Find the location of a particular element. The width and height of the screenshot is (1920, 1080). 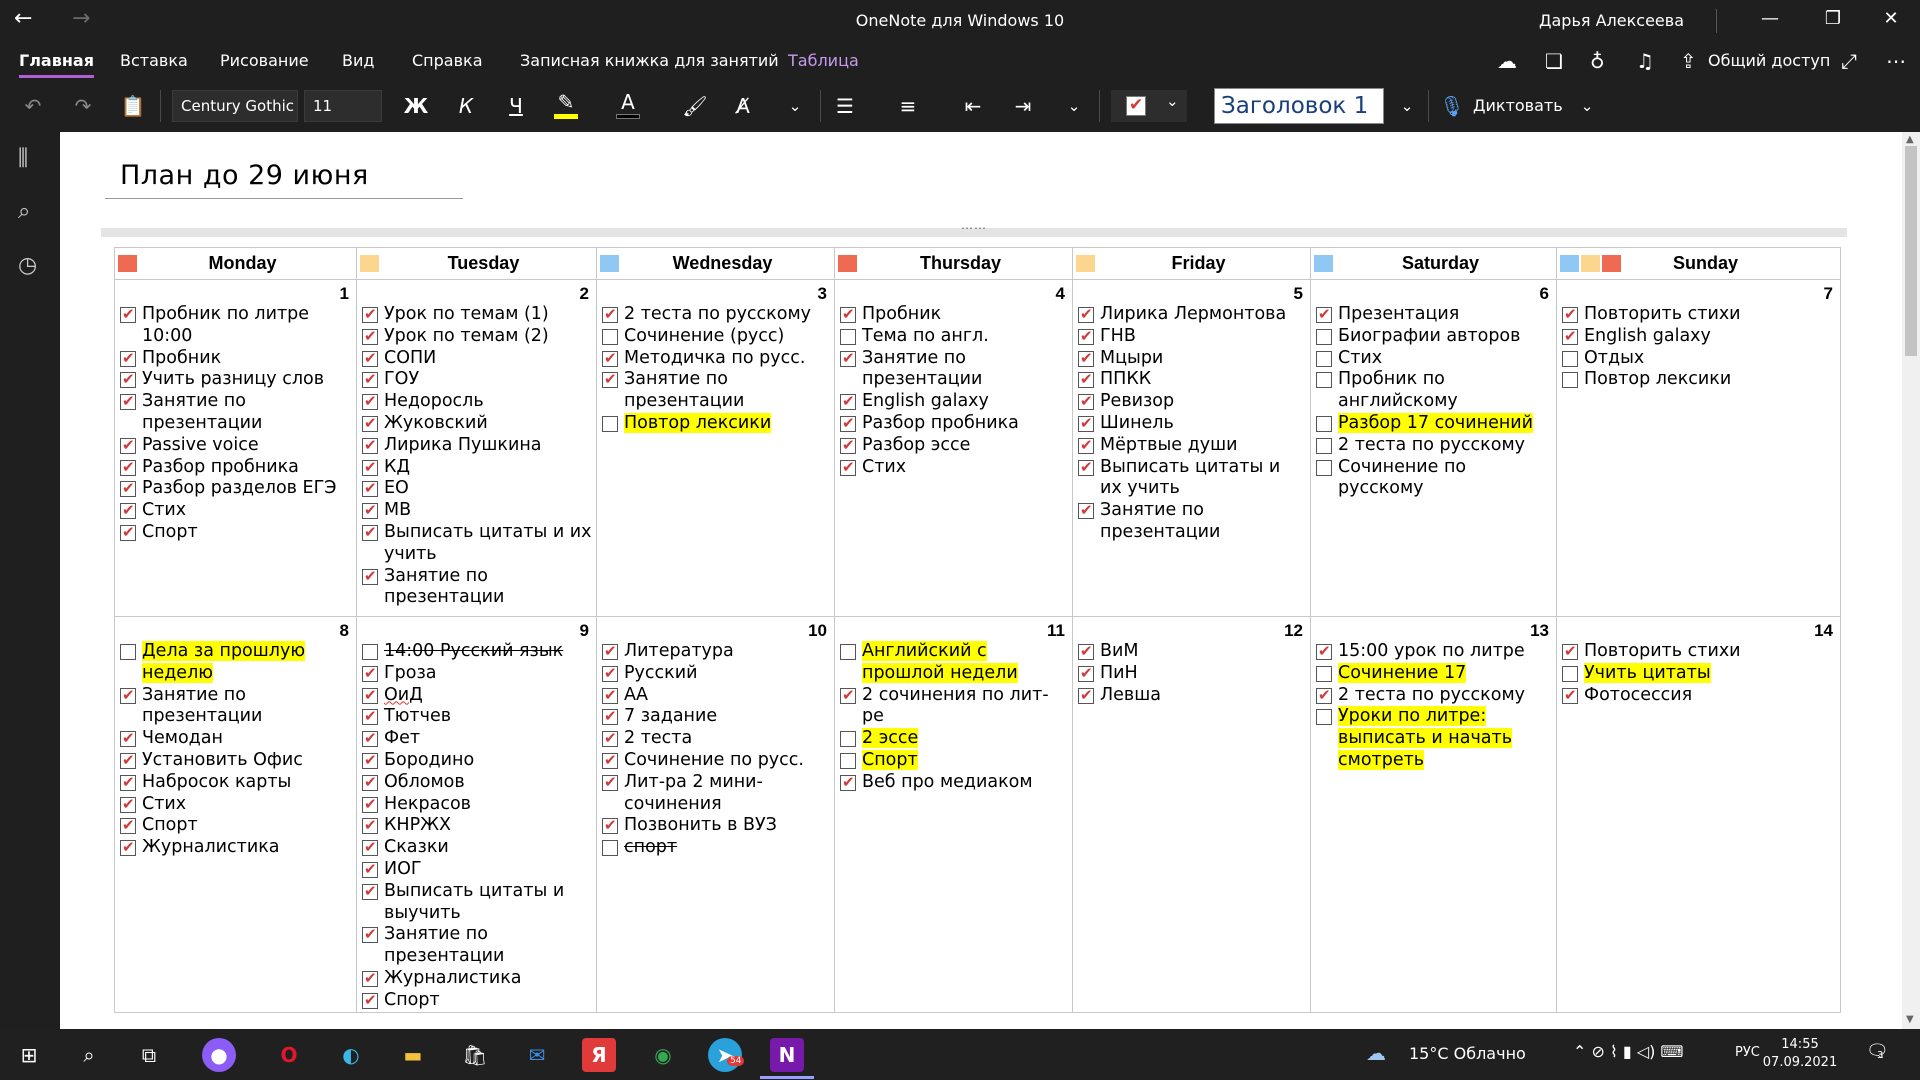

bold-button: Ж is located at coordinates (416, 106).